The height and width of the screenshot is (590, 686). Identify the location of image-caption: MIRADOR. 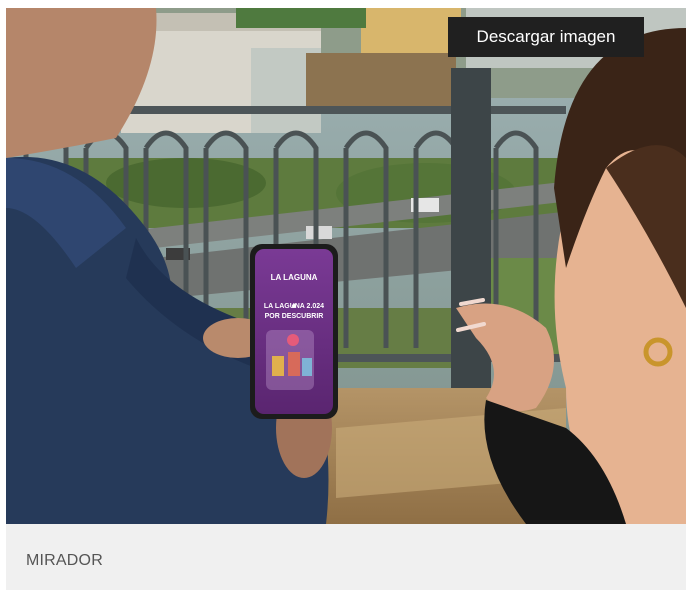
(64, 560).